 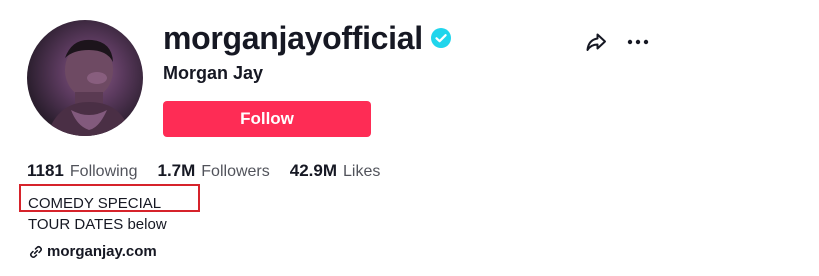 I want to click on link-text: morganjay.com, so click(x=102, y=251).